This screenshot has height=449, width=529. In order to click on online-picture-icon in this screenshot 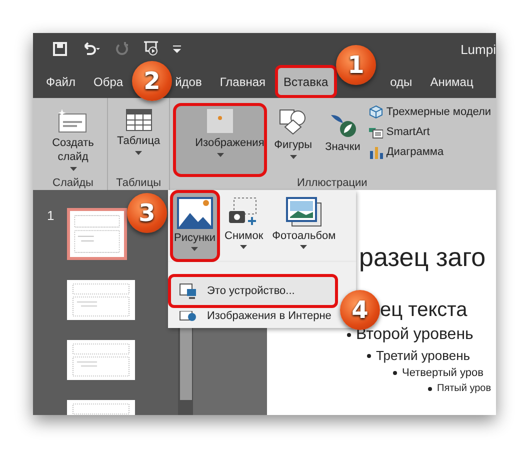, I will do `click(188, 316)`.